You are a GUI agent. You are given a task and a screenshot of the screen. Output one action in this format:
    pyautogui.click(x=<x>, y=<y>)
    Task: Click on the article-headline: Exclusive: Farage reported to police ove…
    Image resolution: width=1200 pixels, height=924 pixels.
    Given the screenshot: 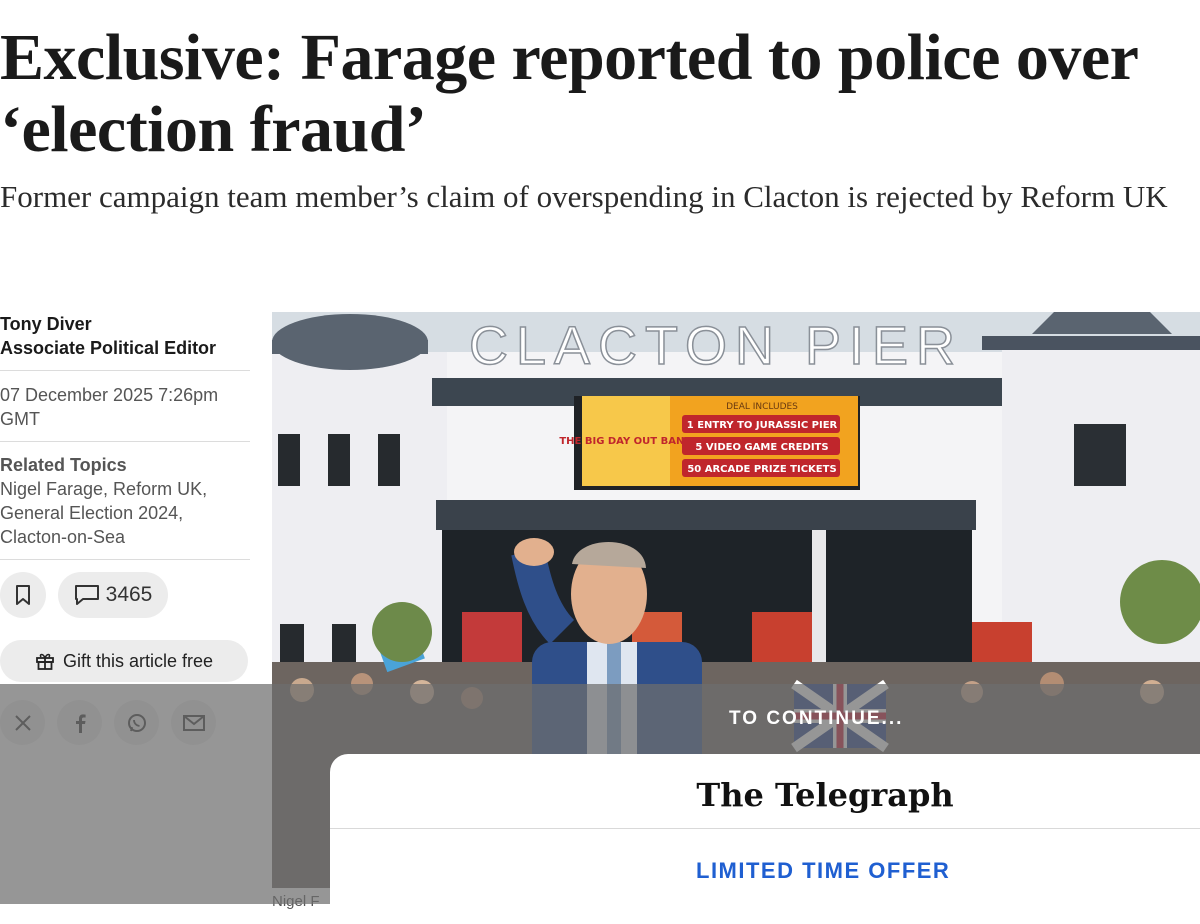 What is the action you would take?
    pyautogui.click(x=569, y=93)
    